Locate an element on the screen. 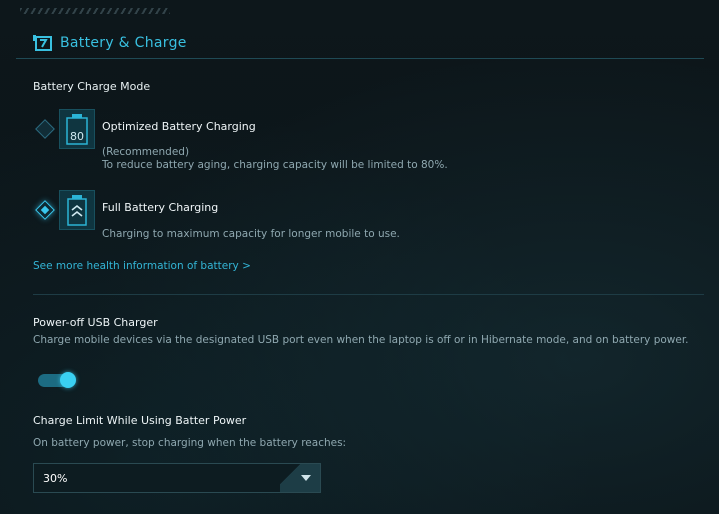 Image resolution: width=719 pixels, height=514 pixels. toggle-knob is located at coordinates (68, 380).